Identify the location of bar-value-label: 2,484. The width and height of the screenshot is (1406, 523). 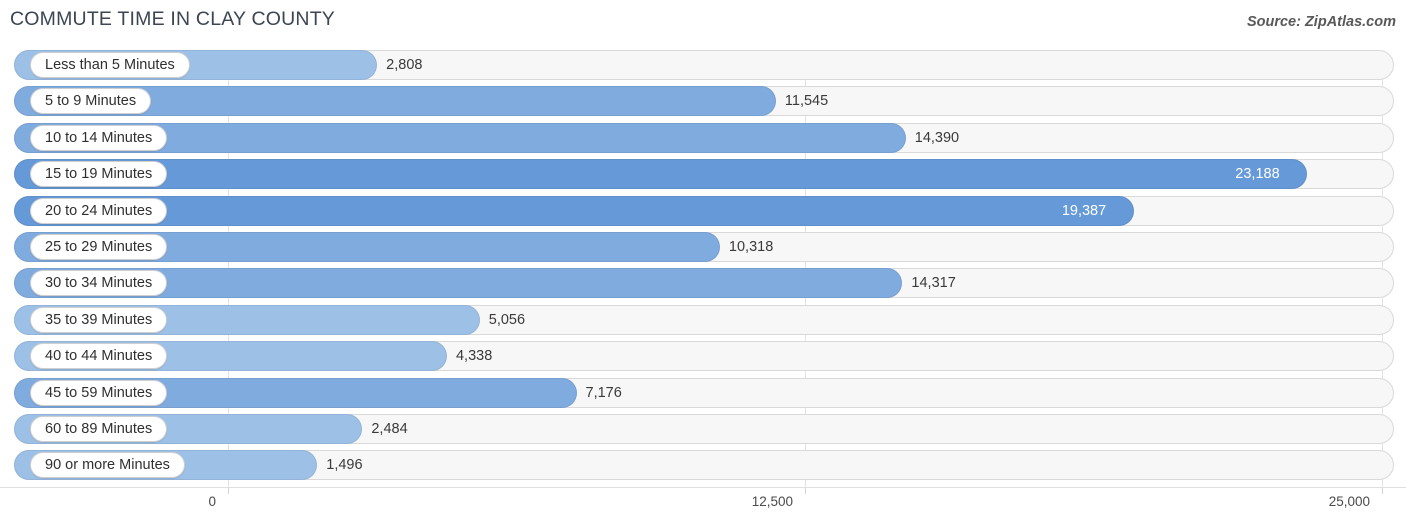
(389, 428).